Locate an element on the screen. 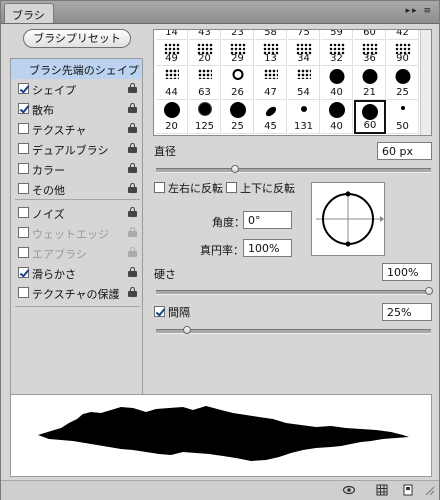 The image size is (440, 500). brush-tip-cell: 75 is located at coordinates (304, 34).